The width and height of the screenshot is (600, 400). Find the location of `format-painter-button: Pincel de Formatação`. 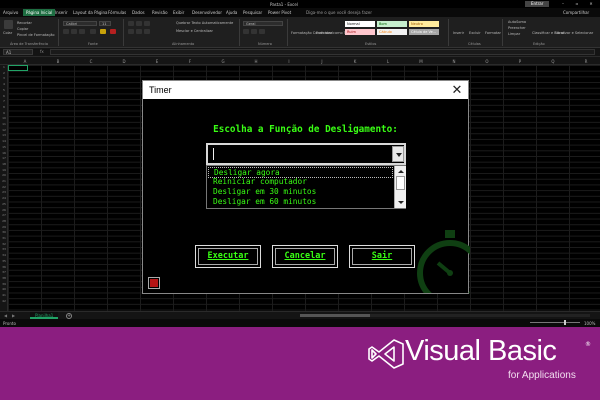

format-painter-button: Pincel de Formatação is located at coordinates (36, 35).